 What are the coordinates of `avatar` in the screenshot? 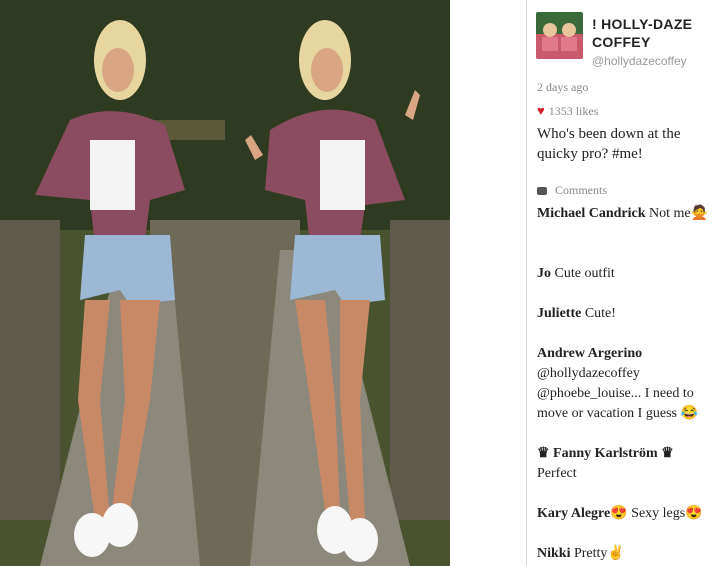 It's located at (559, 35).